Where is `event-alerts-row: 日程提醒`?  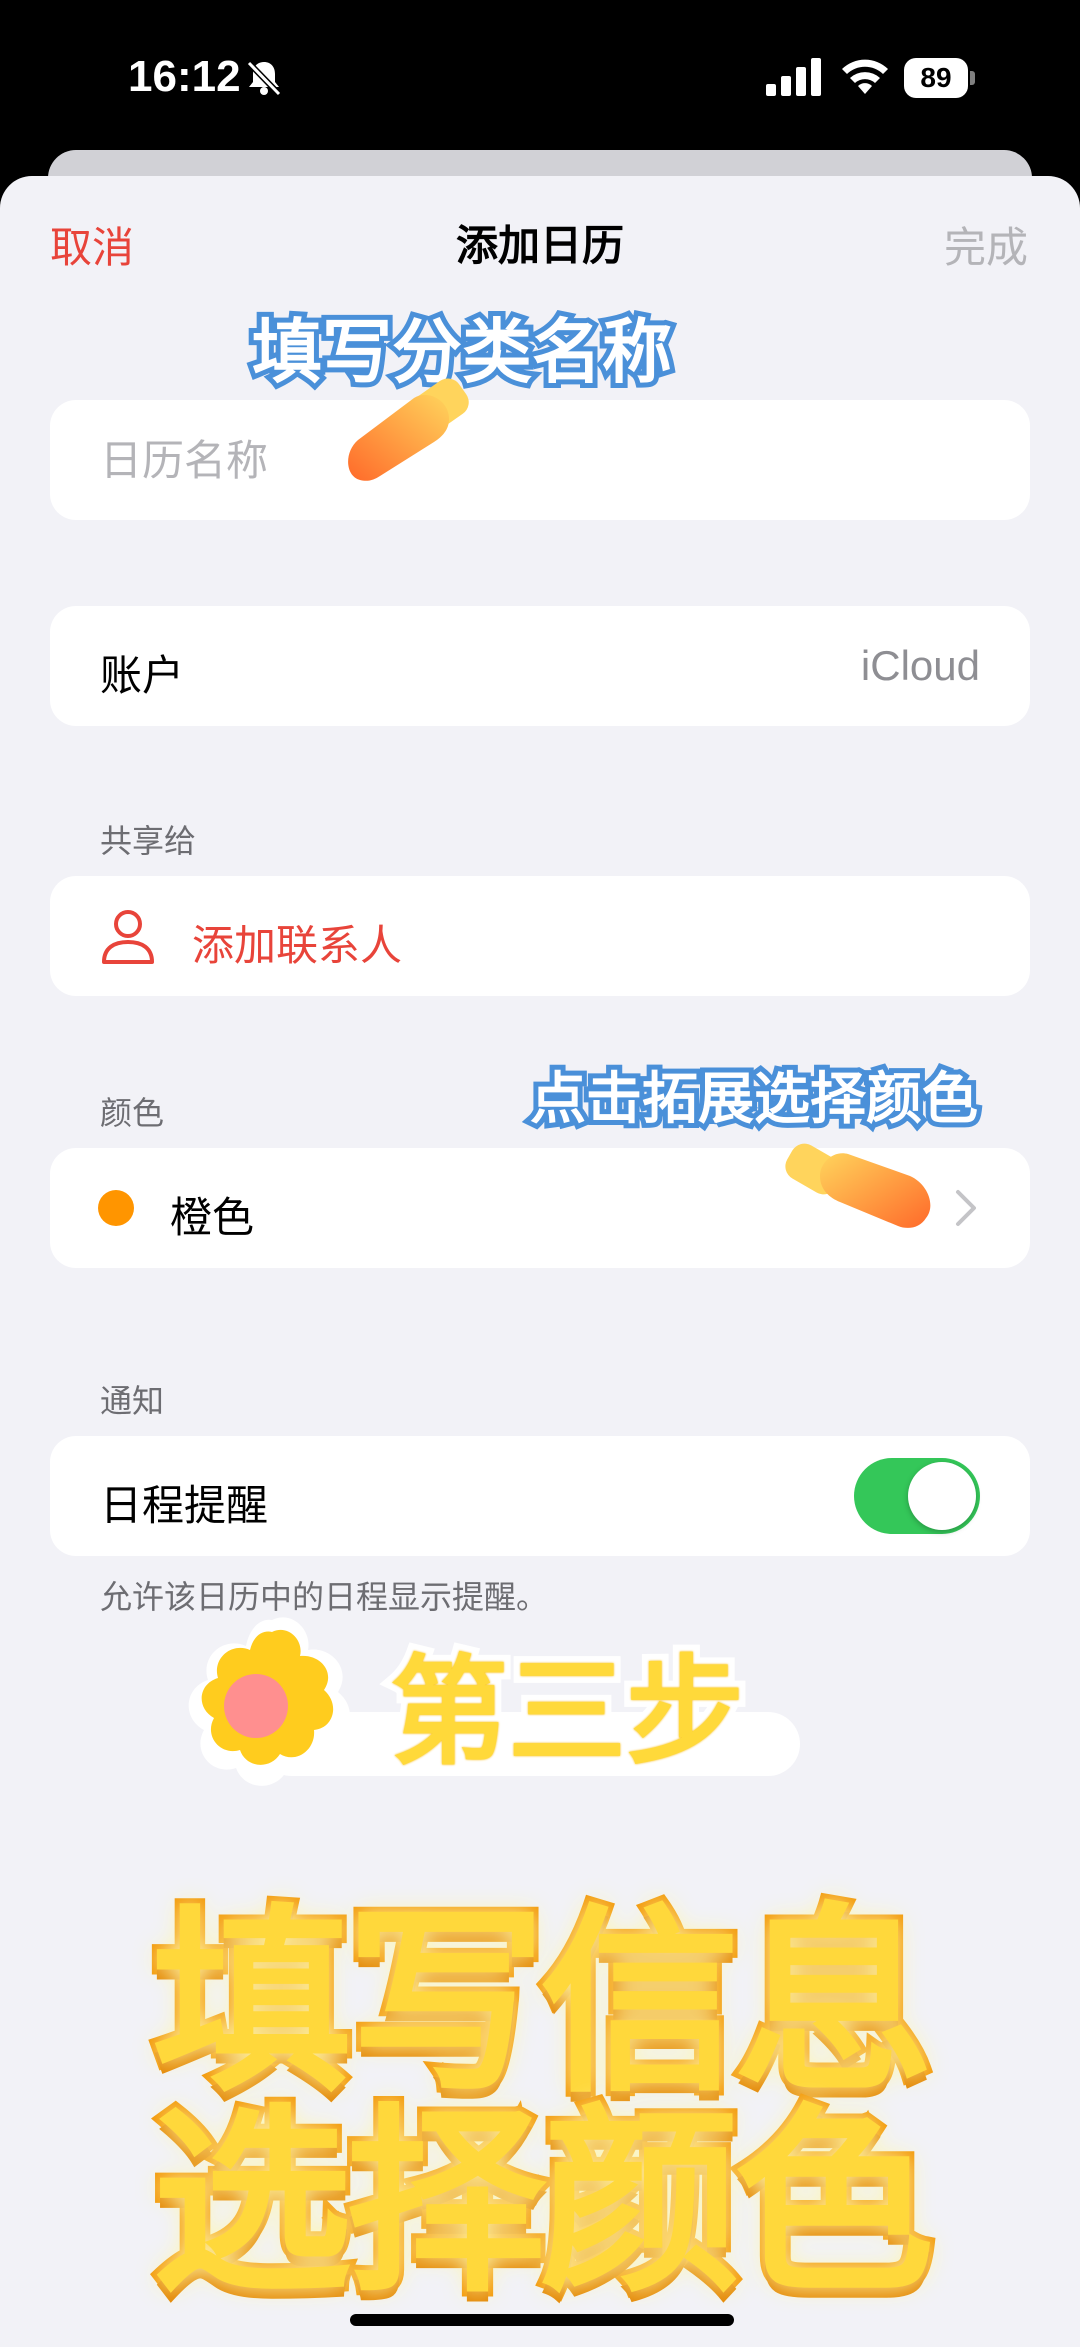
event-alerts-row: 日程提醒 is located at coordinates (540, 1496).